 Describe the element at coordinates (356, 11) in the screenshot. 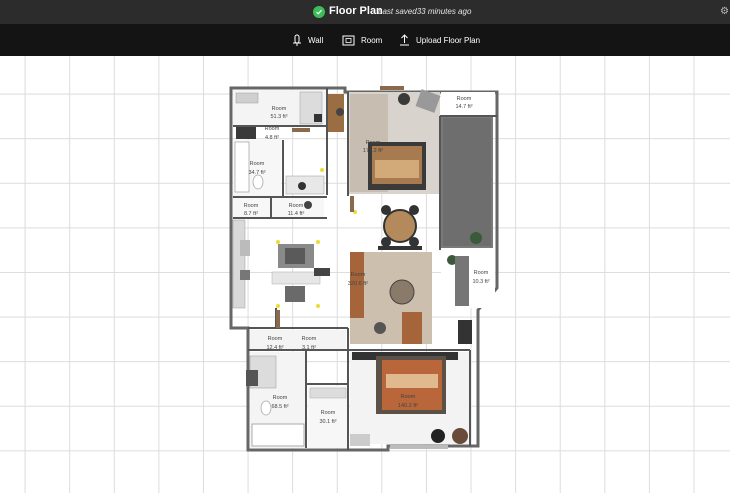

I see `page-title: Floor Plan` at that location.